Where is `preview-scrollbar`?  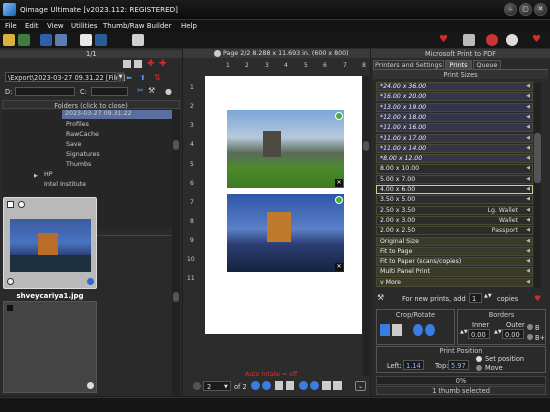 preview-scrollbar is located at coordinates (366, 226).